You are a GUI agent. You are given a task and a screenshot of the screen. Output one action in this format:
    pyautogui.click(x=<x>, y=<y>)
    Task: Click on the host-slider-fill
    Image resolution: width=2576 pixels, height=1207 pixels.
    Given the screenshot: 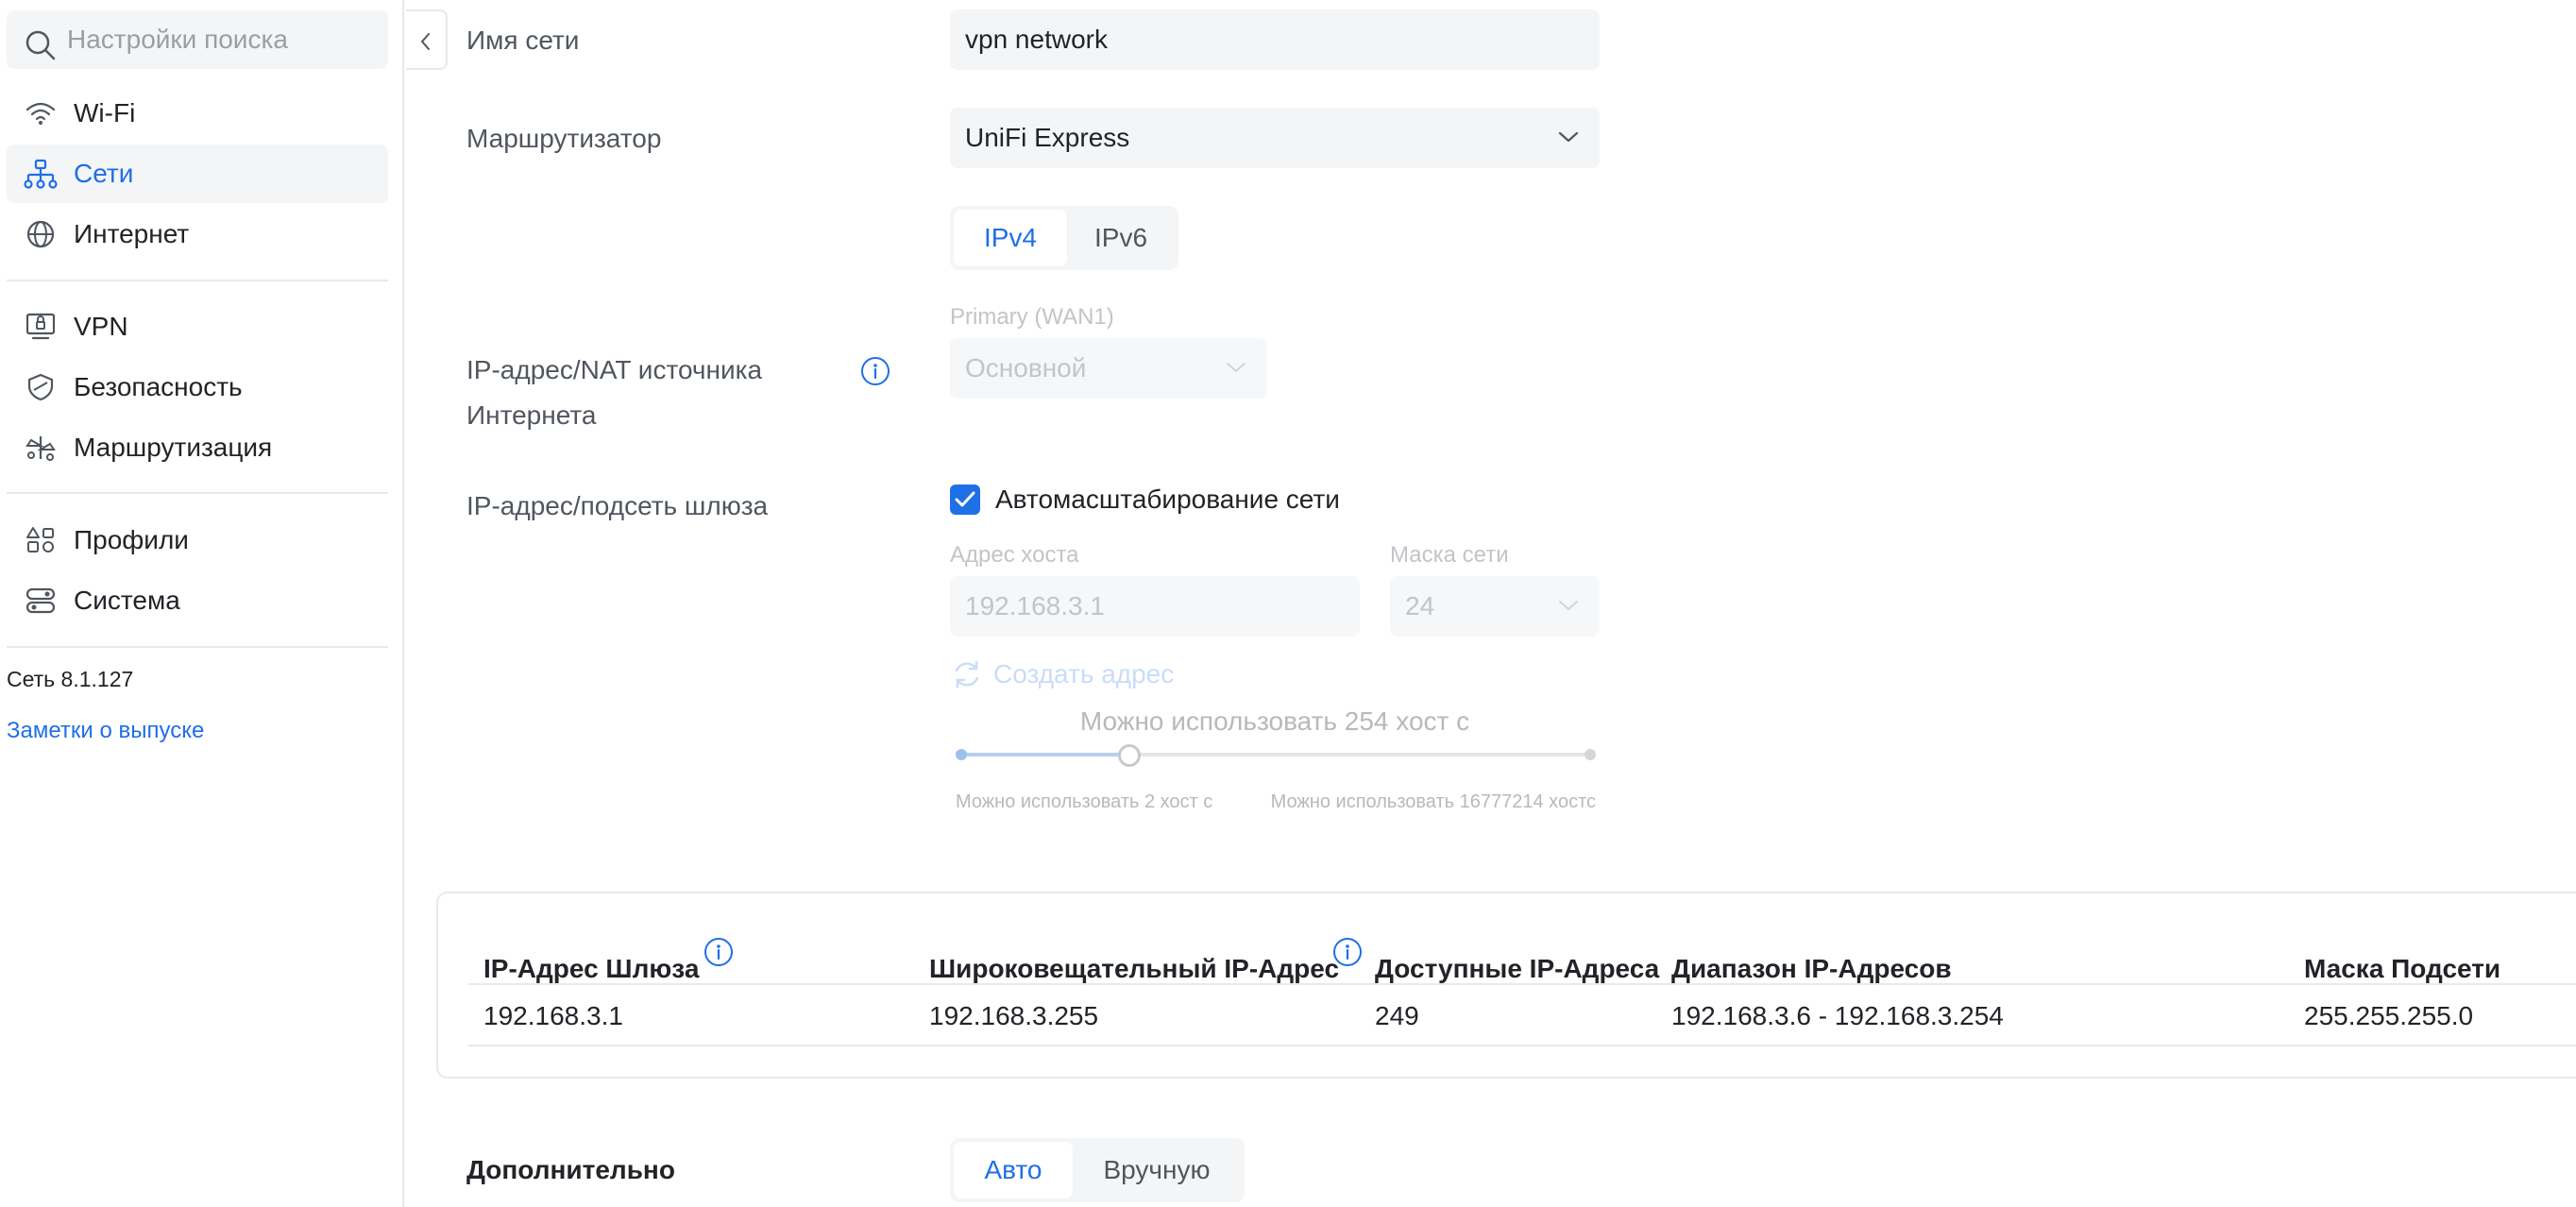 What is the action you would take?
    pyautogui.click(x=1044, y=754)
    